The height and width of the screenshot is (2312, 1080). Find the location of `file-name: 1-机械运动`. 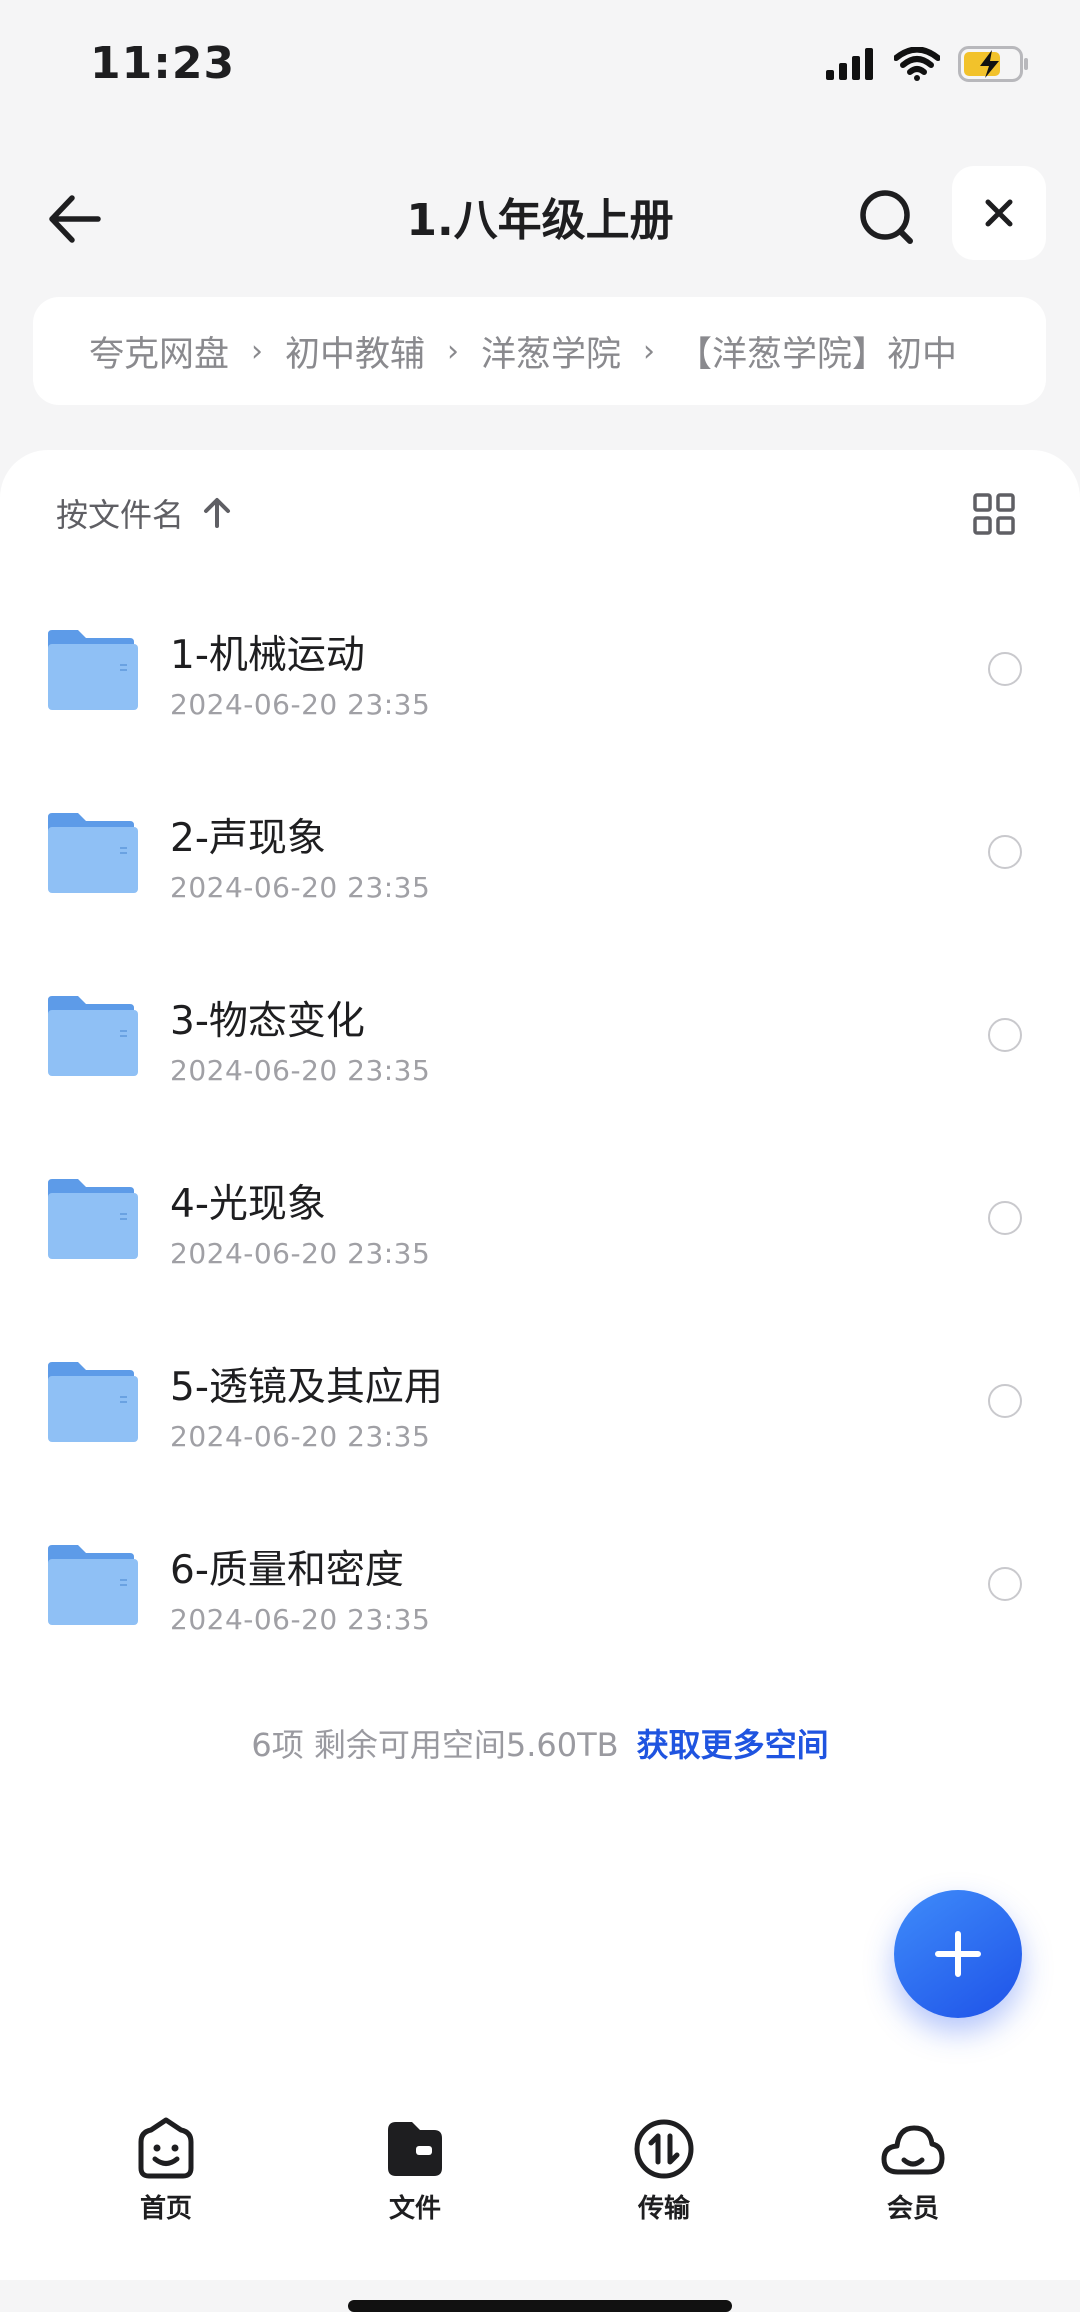

file-name: 1-机械运动 is located at coordinates (267, 655).